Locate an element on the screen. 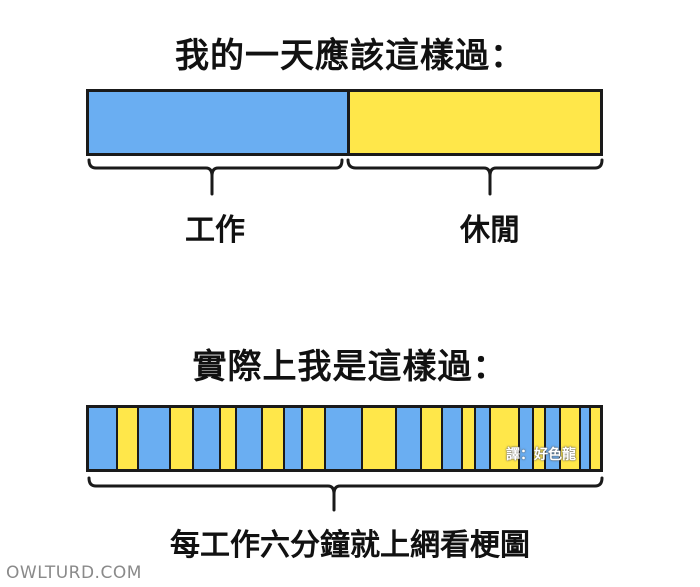 This screenshot has height=587, width=700. leisure-brace is located at coordinates (475, 177).